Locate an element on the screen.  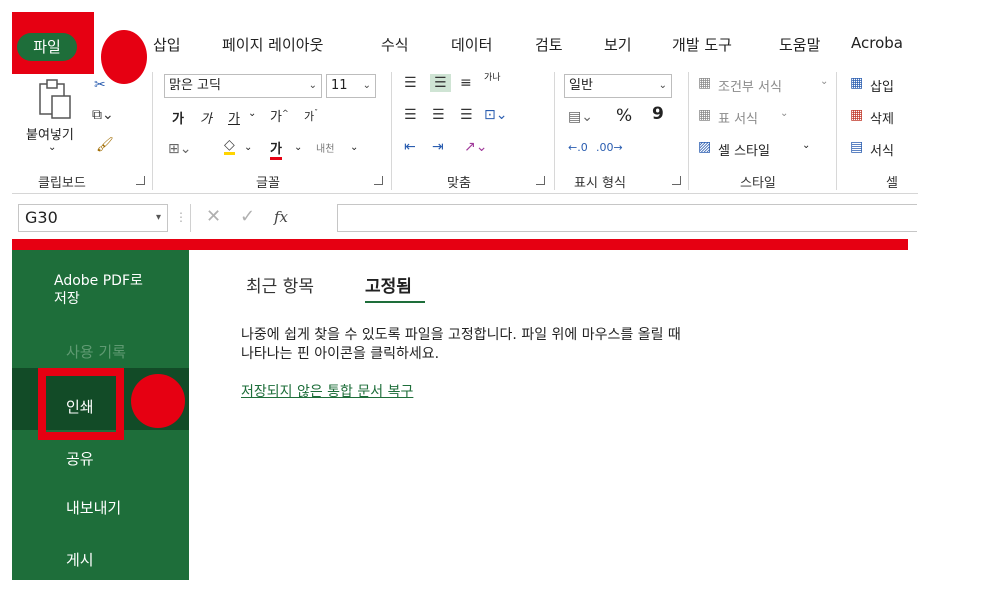
sidebar-item-publish: 게시 is located at coordinates (80, 559).